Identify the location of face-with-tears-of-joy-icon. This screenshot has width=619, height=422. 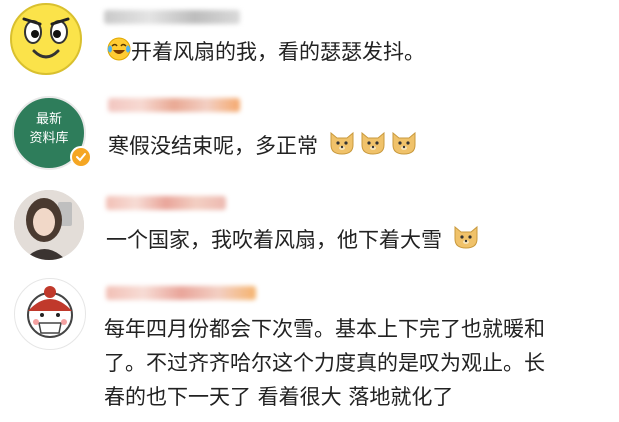
(119, 53).